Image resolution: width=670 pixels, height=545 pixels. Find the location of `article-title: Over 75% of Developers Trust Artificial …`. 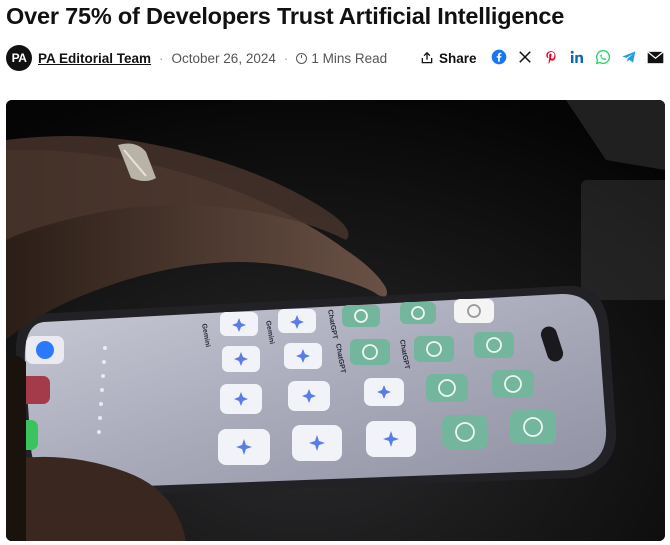

article-title: Over 75% of Developers Trust Artificial … is located at coordinates (285, 16).